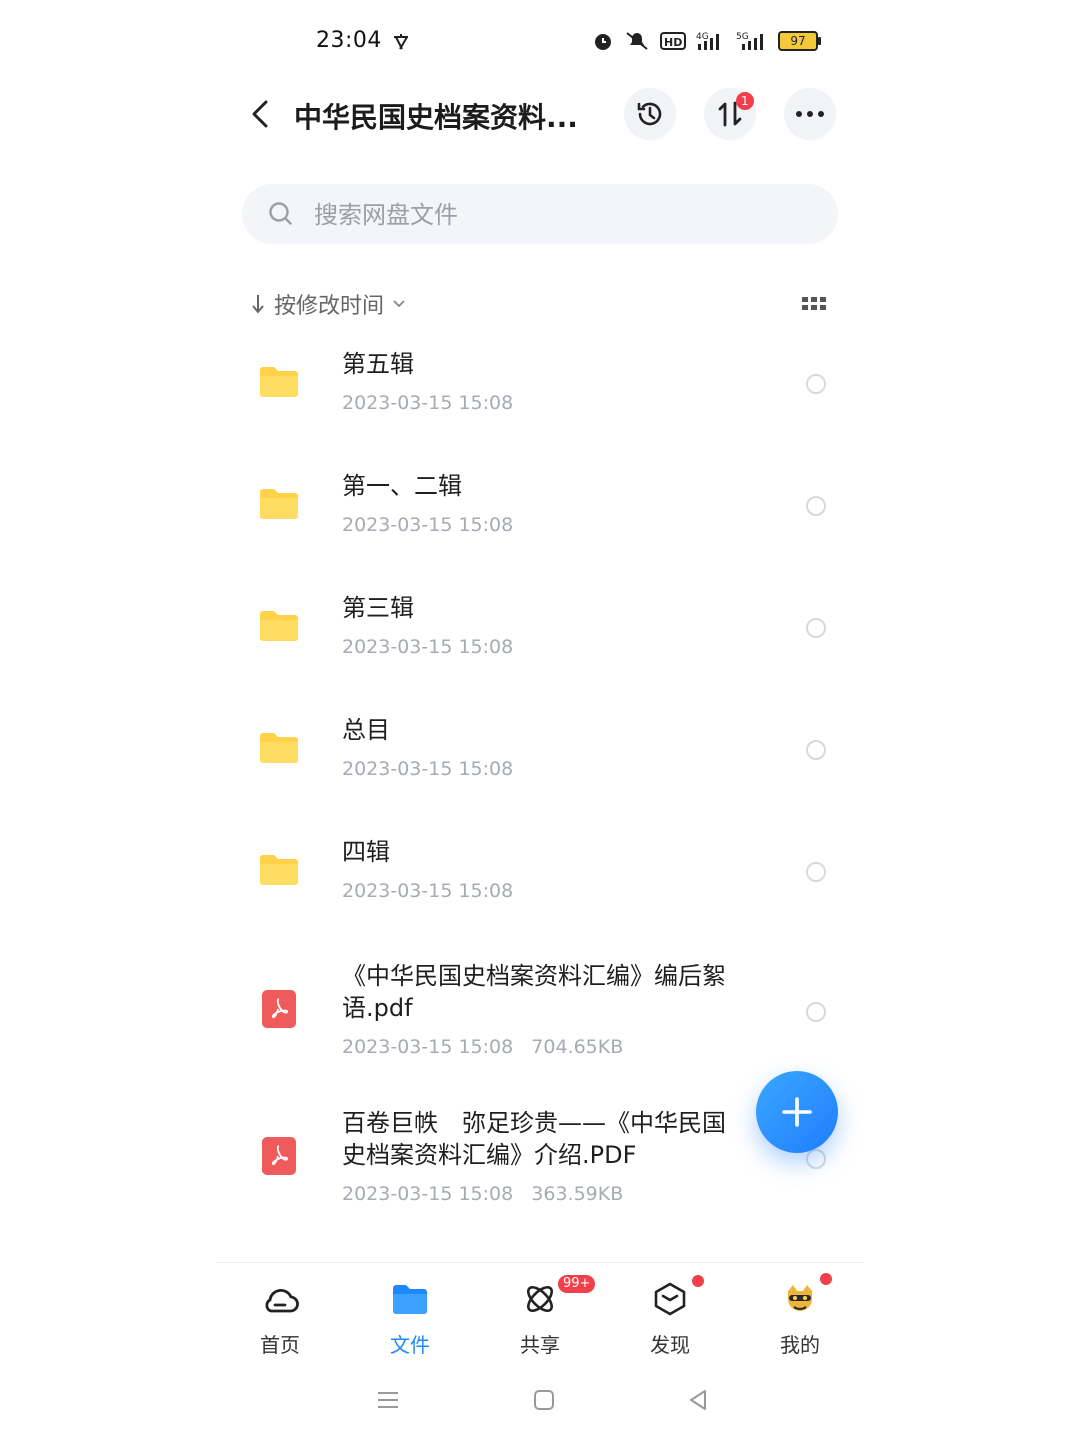  I want to click on file-meta: 2023-03-15 15:08 363.59KB, so click(482, 1194).